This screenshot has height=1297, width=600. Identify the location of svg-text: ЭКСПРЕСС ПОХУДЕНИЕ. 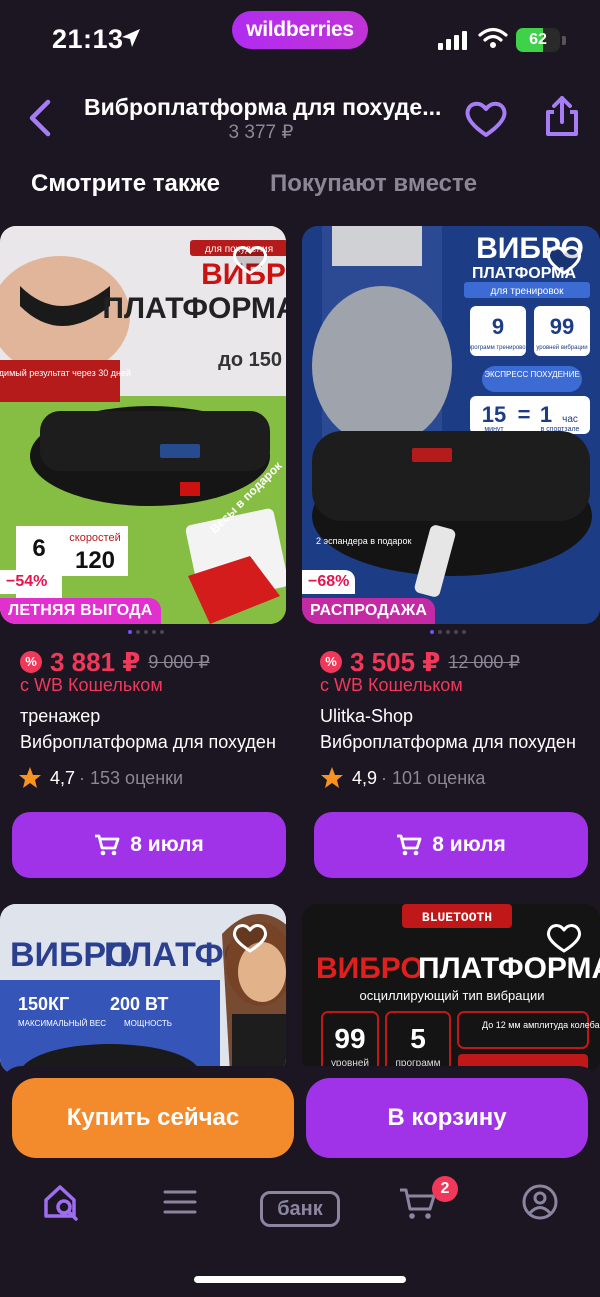
(532, 374).